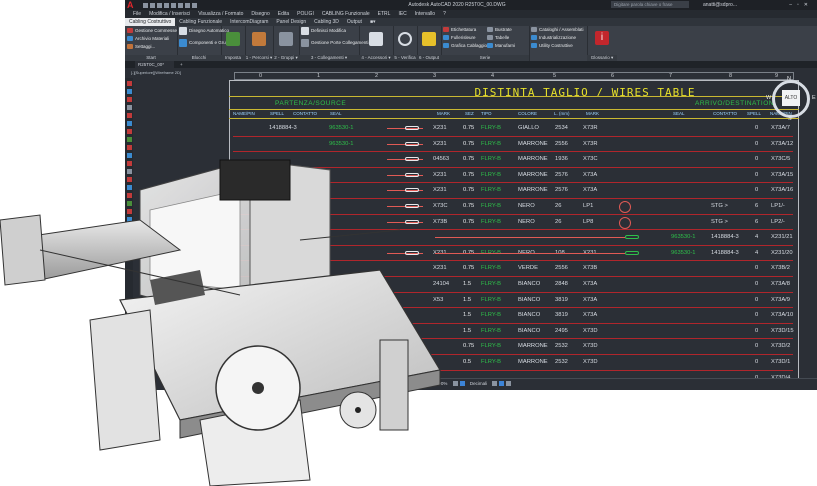  I want to click on cell-len: 3819, so click(561, 315).